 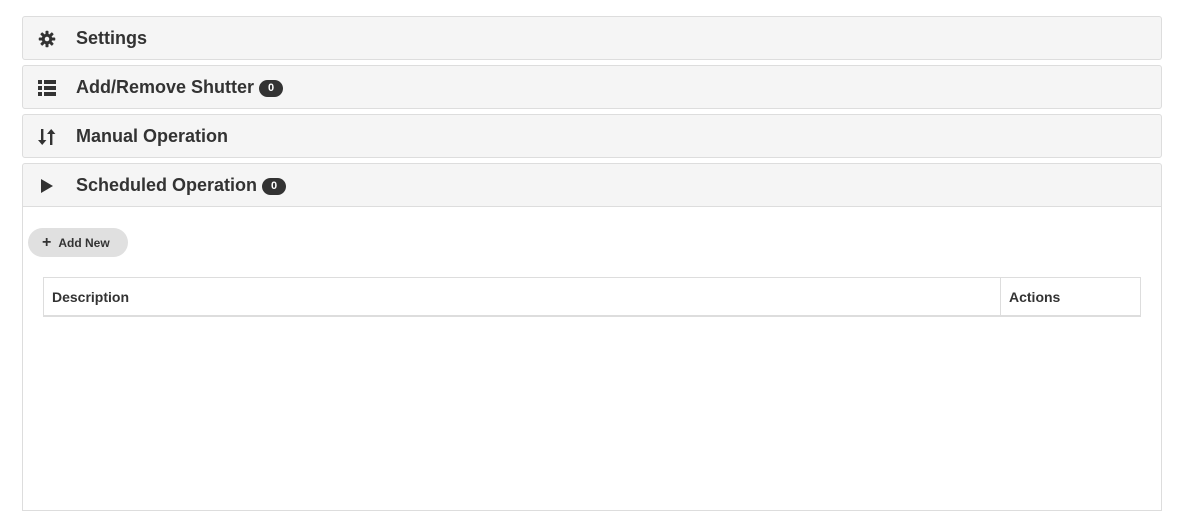 I want to click on add-new-button: + Add New, so click(x=78, y=242).